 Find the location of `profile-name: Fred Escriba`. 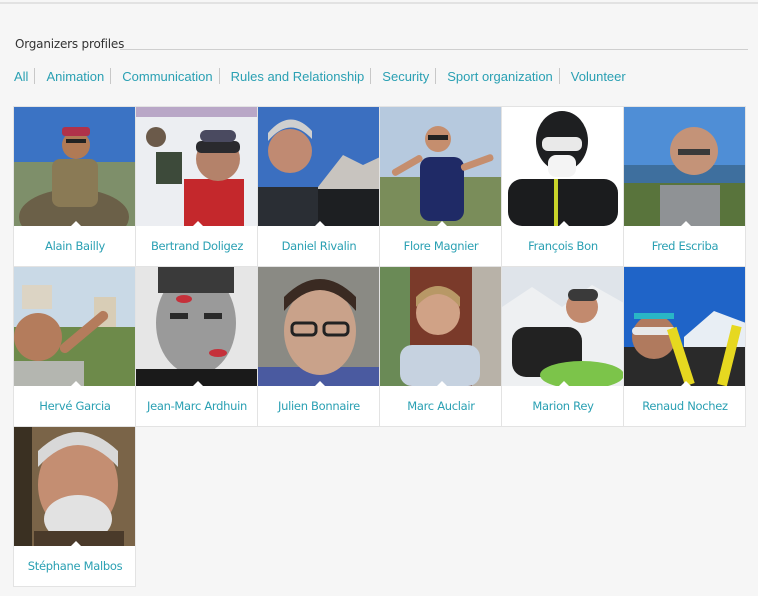

profile-name: Fred Escriba is located at coordinates (685, 246).